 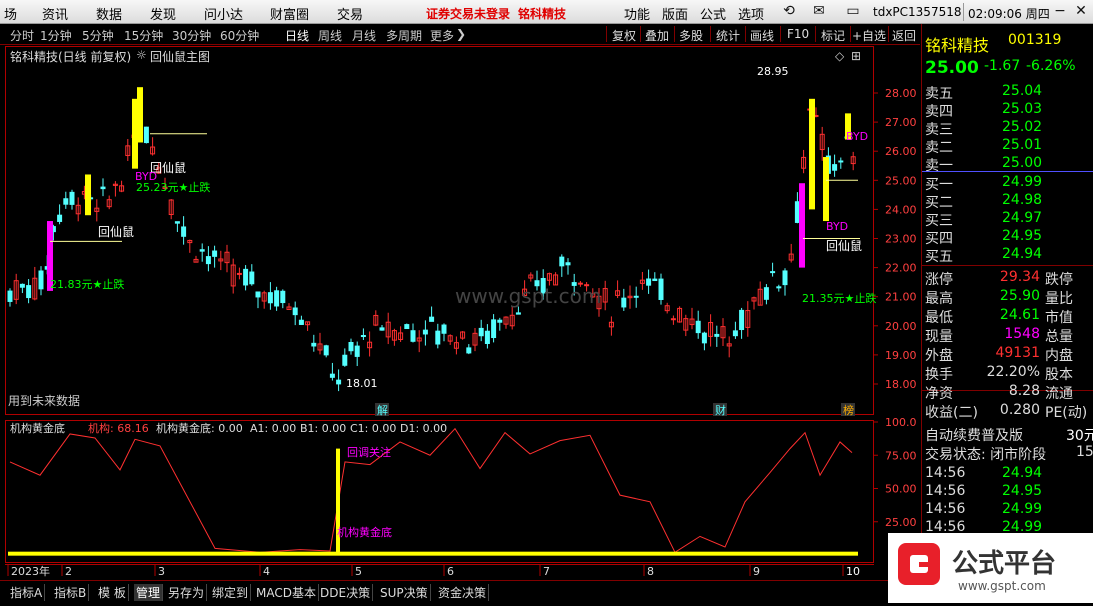 I want to click on btn-stats: 统计, so click(x=728, y=35).